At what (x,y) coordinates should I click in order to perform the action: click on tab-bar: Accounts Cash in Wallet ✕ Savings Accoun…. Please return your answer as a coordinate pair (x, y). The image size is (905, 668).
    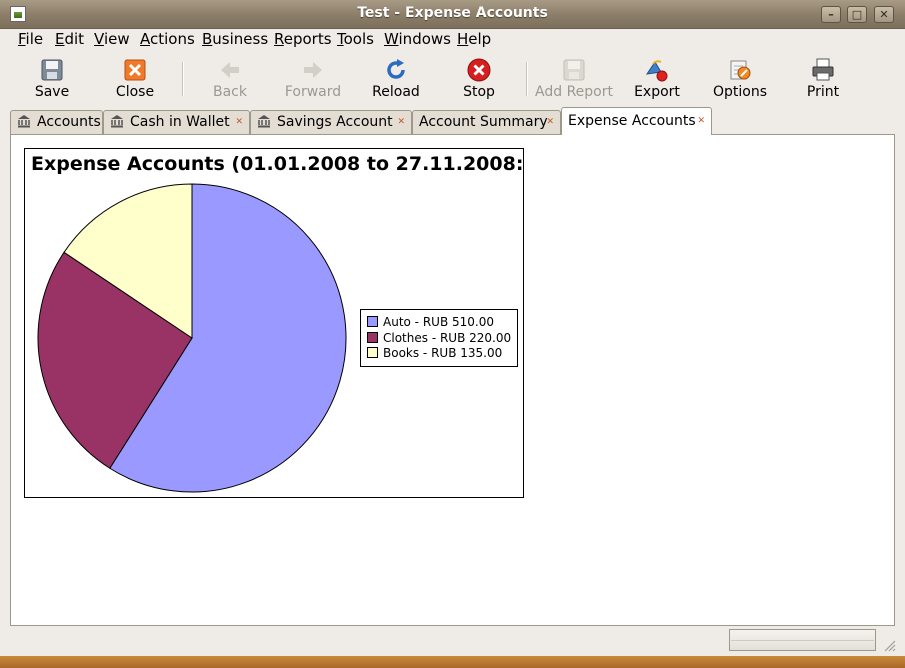
    Looking at the image, I should click on (452, 121).